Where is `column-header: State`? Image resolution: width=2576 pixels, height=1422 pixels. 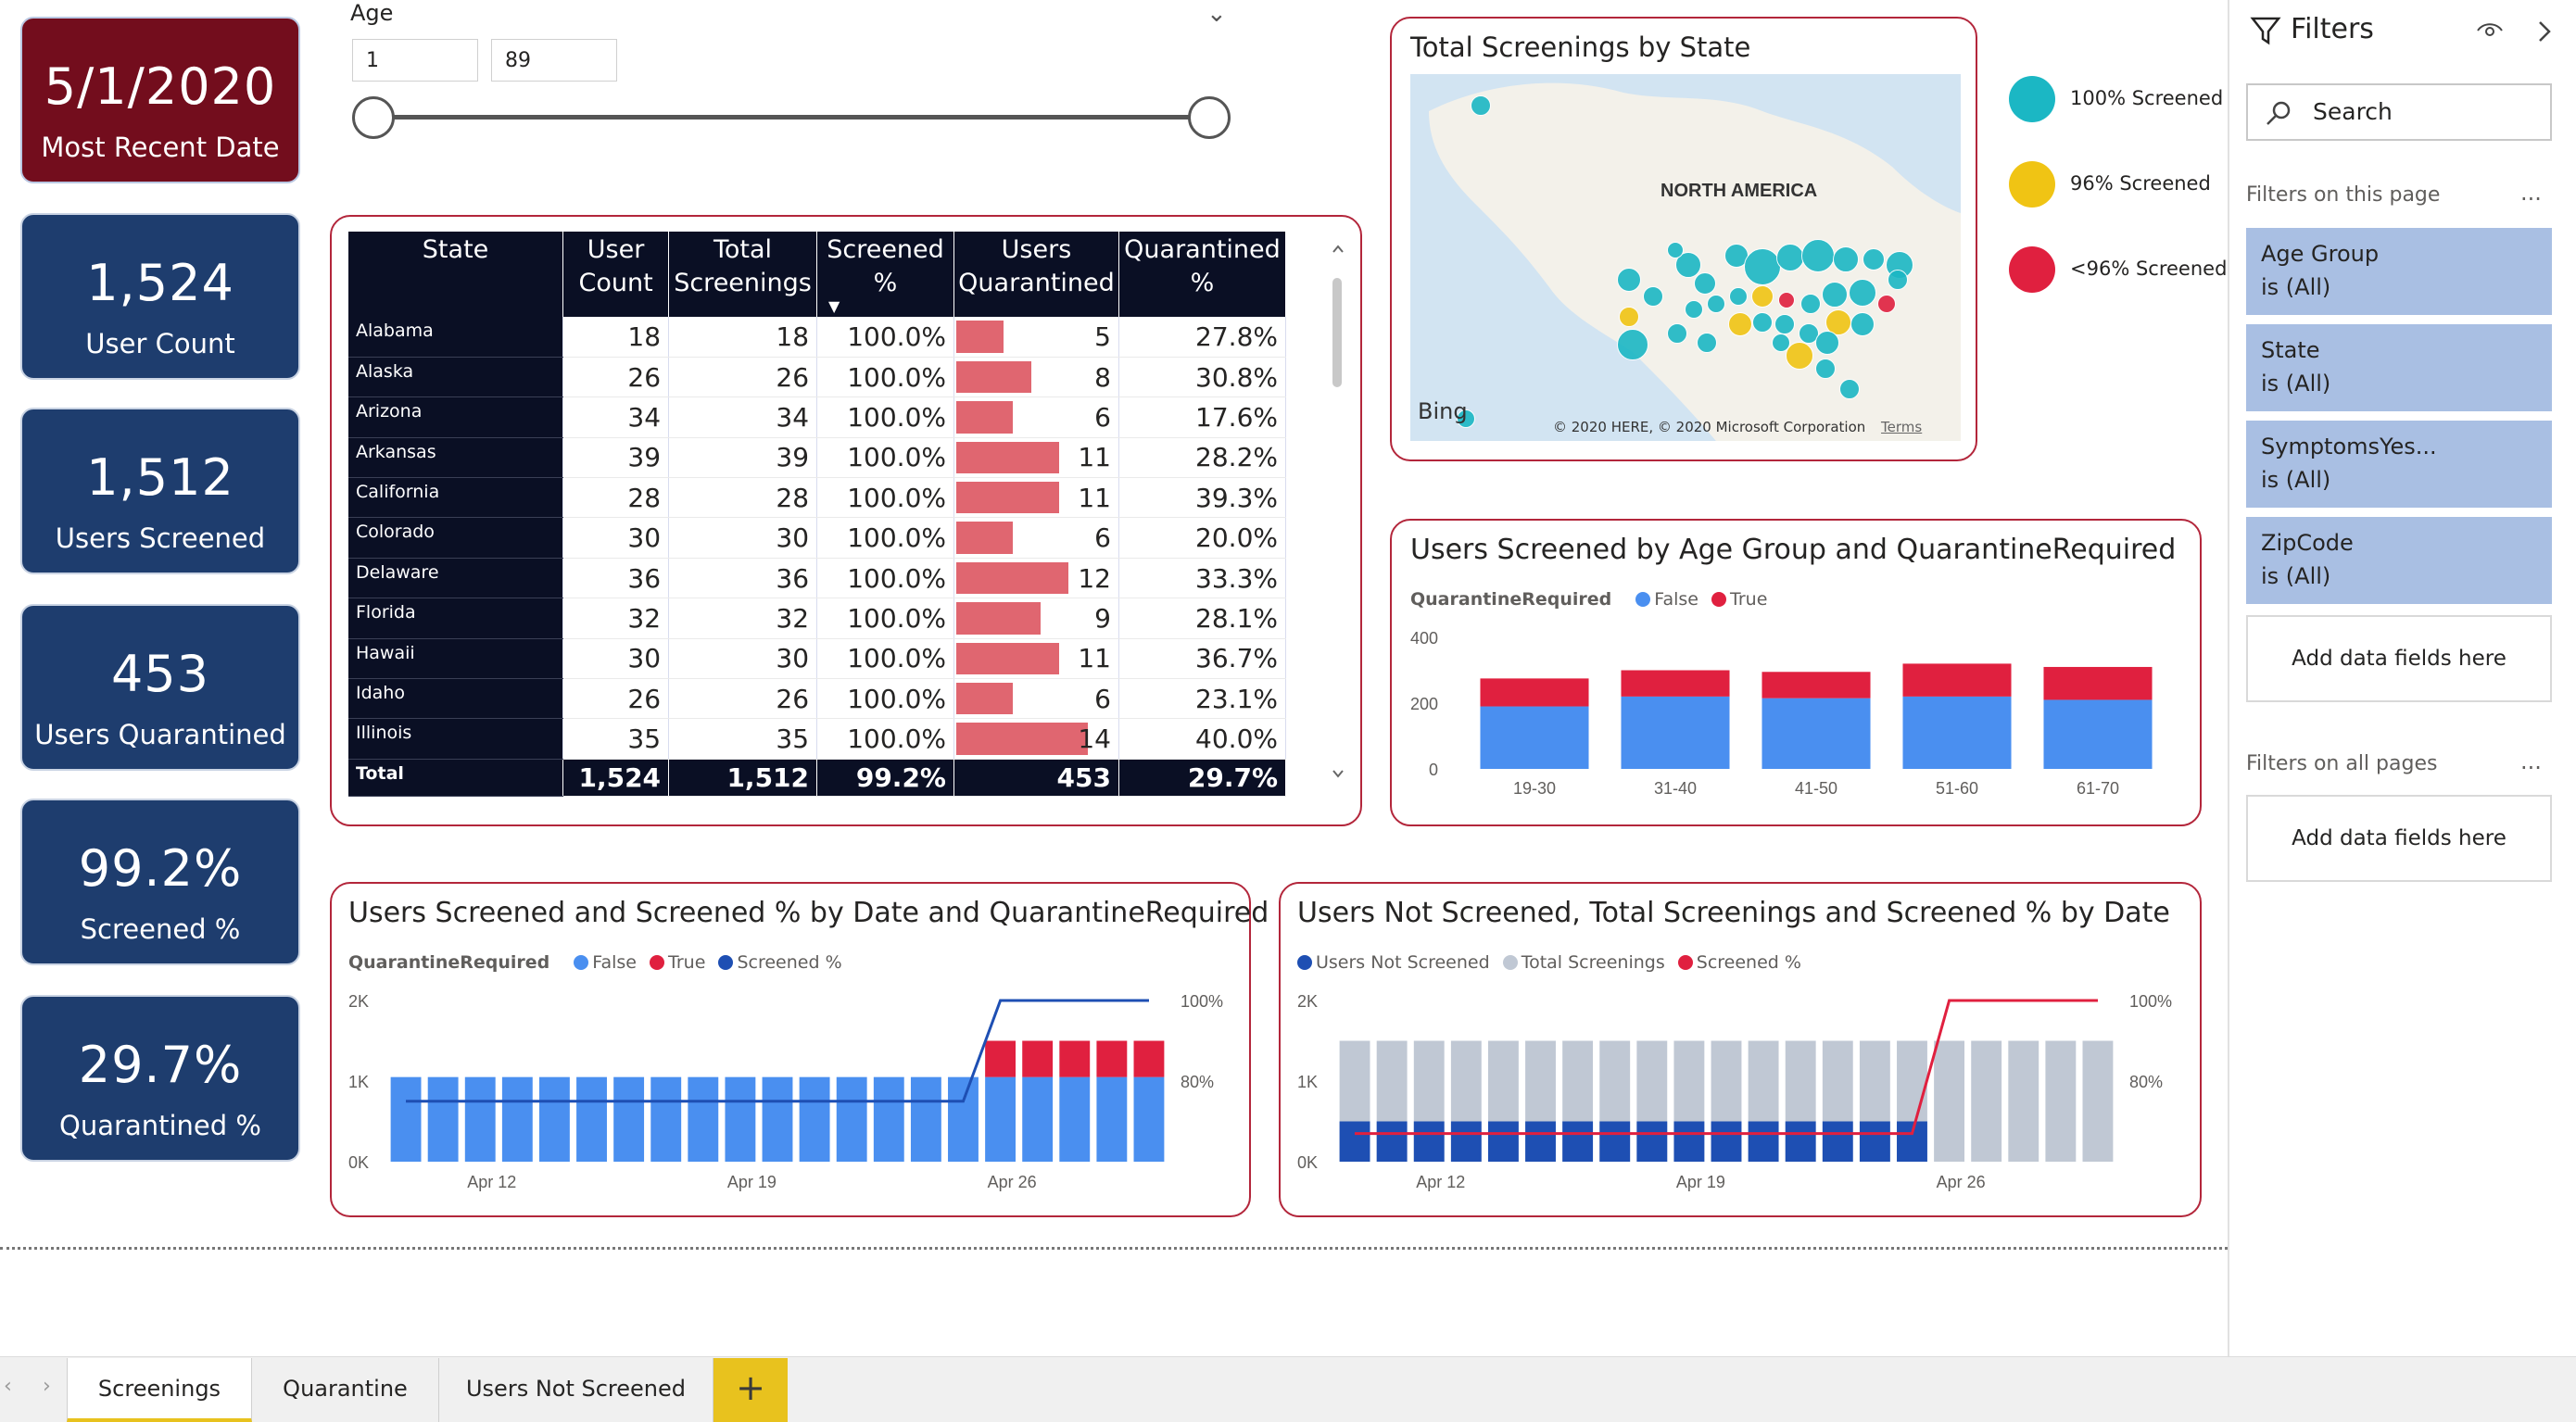
column-header: State is located at coordinates (456, 275).